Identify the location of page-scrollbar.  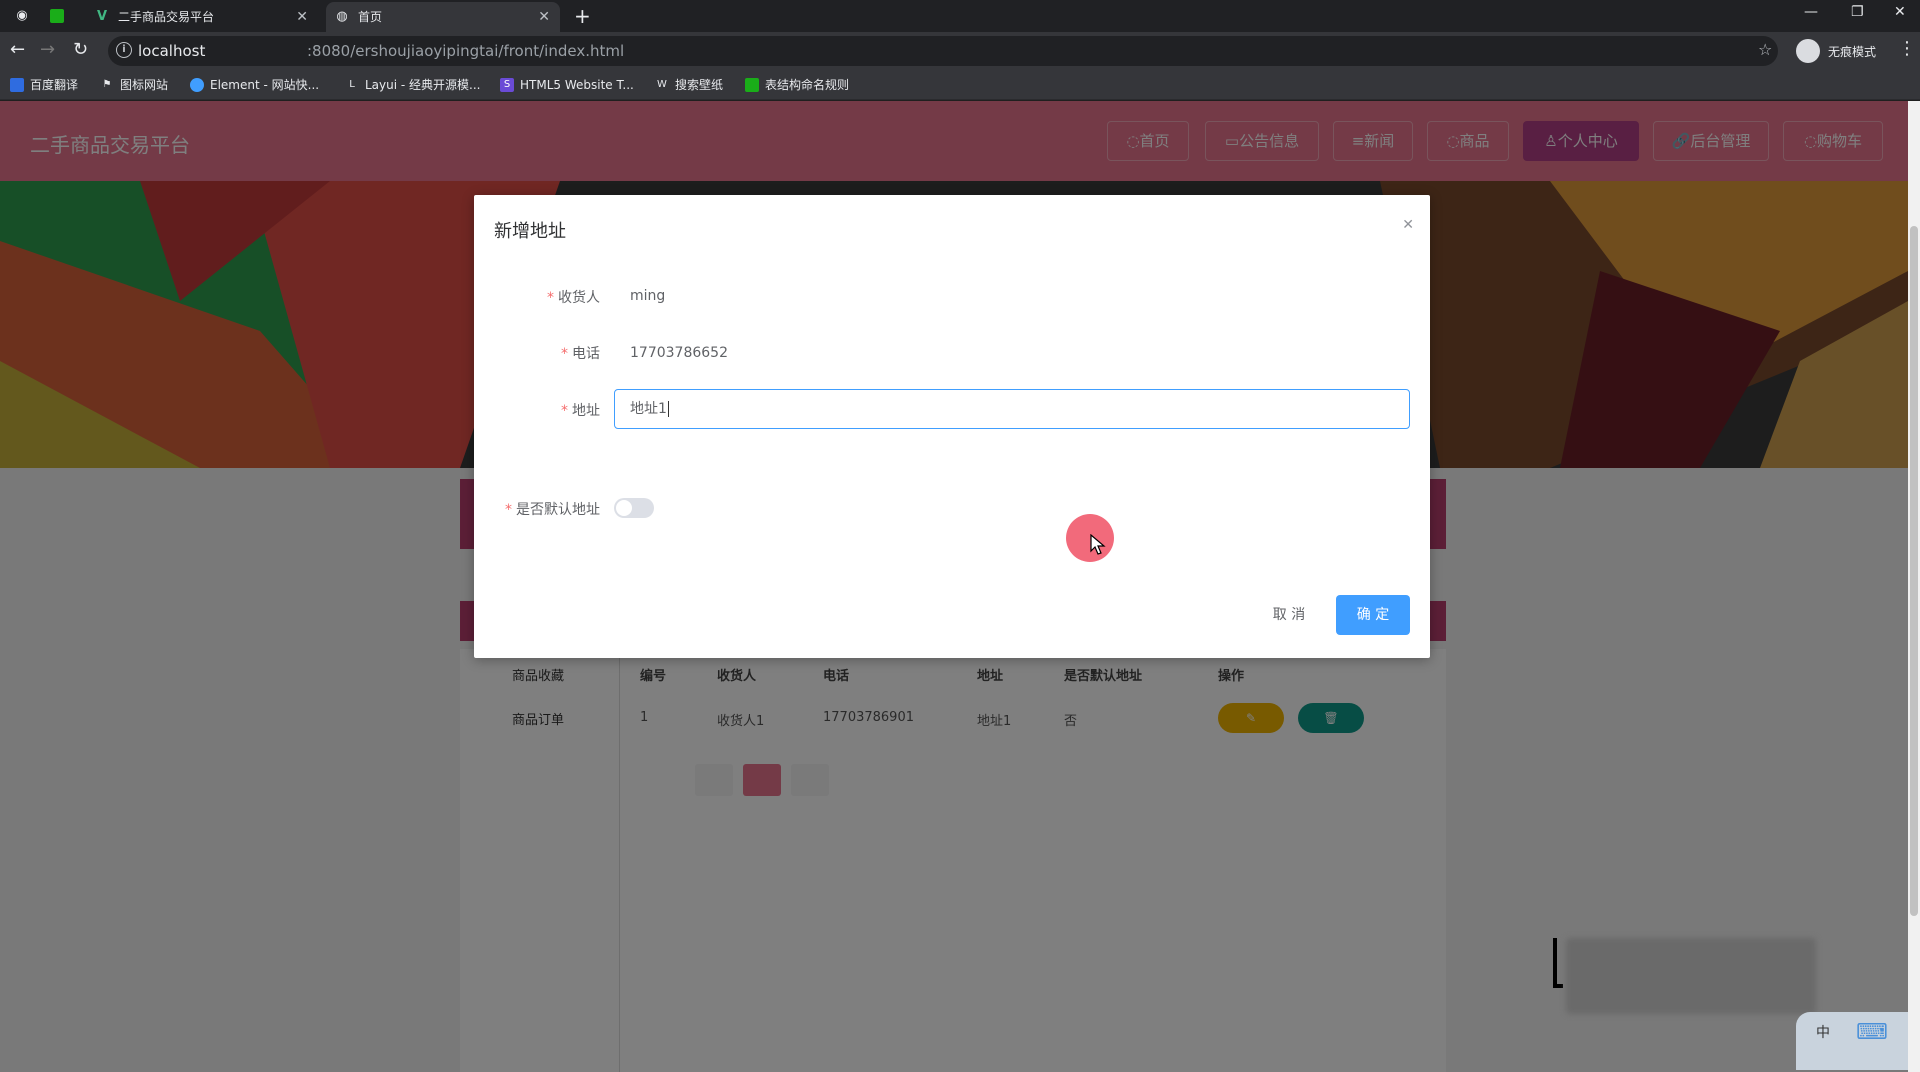
(1914, 586).